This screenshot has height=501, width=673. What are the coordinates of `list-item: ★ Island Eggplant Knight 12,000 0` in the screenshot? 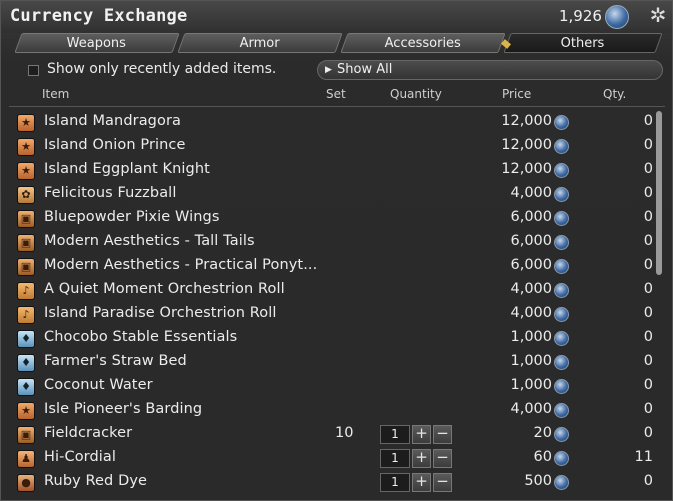 It's located at (328, 171).